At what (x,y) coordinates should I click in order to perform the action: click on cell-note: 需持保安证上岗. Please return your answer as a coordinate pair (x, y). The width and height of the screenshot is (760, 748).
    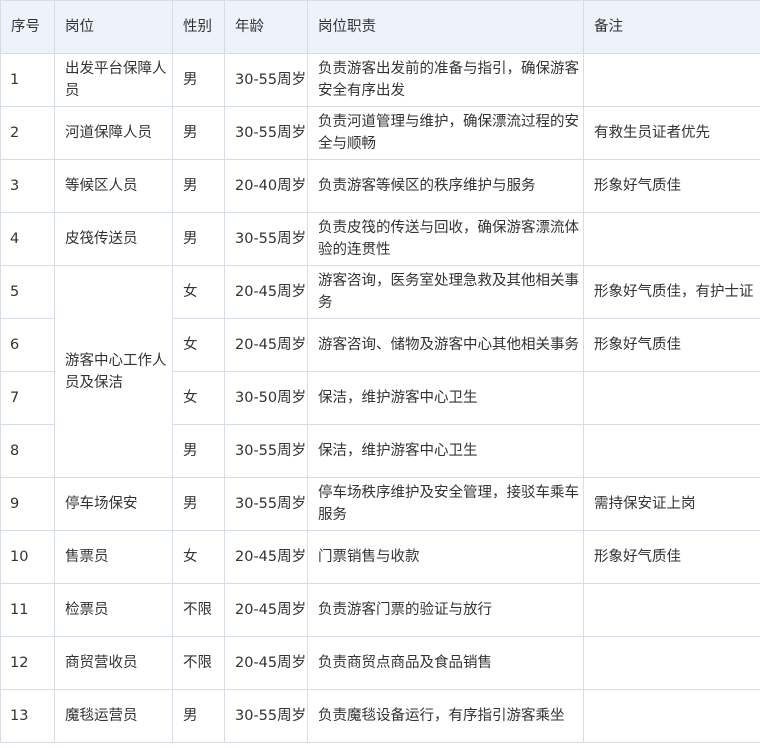
    Looking at the image, I should click on (671, 504).